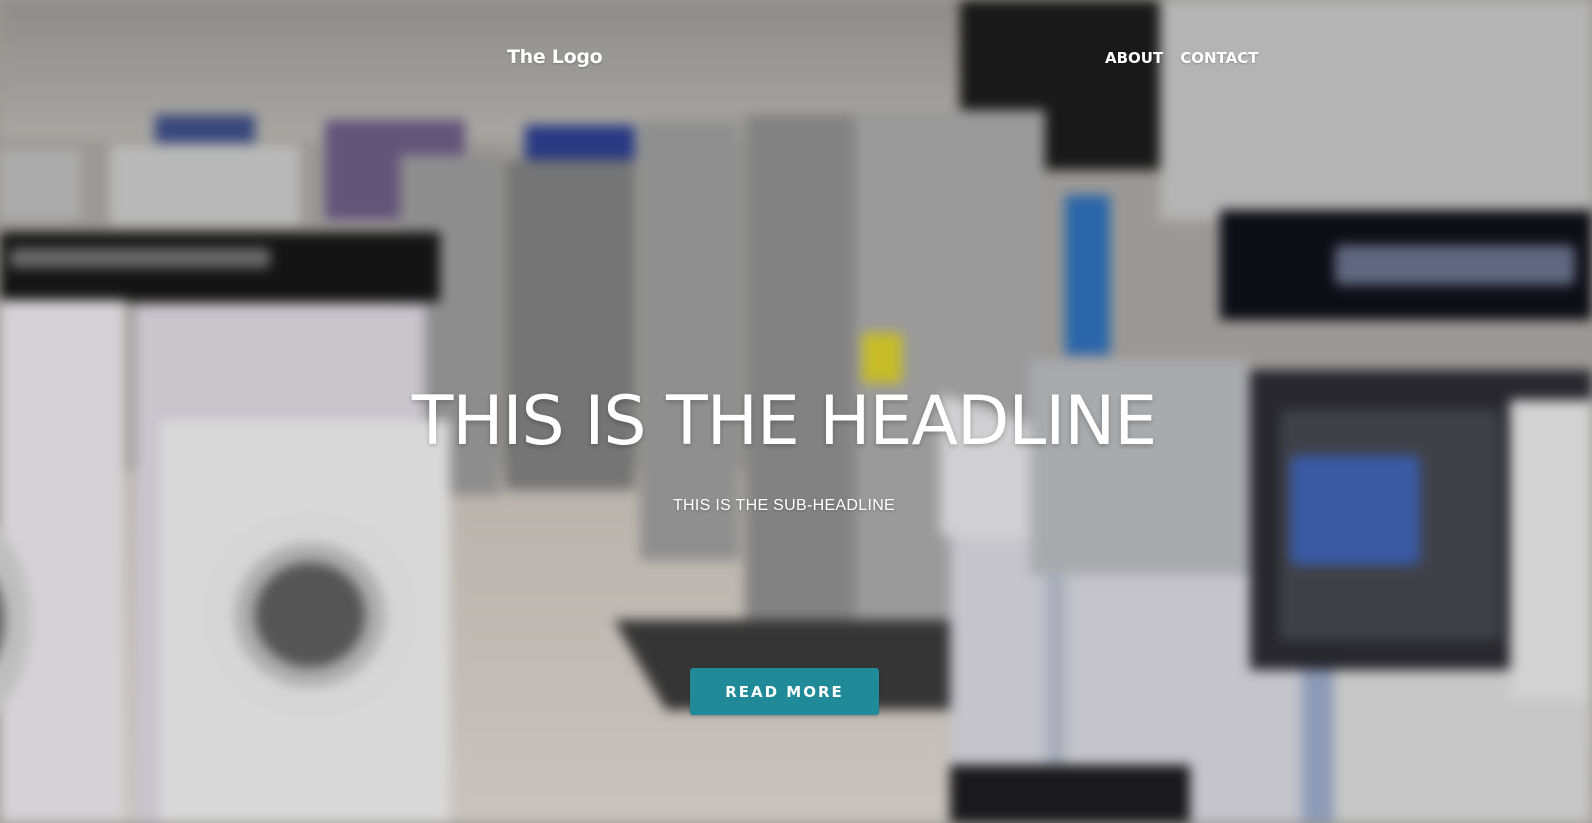 The height and width of the screenshot is (823, 1592). Describe the element at coordinates (784, 421) in the screenshot. I see `hero-headline: THIS IS THE HEADLINE` at that location.